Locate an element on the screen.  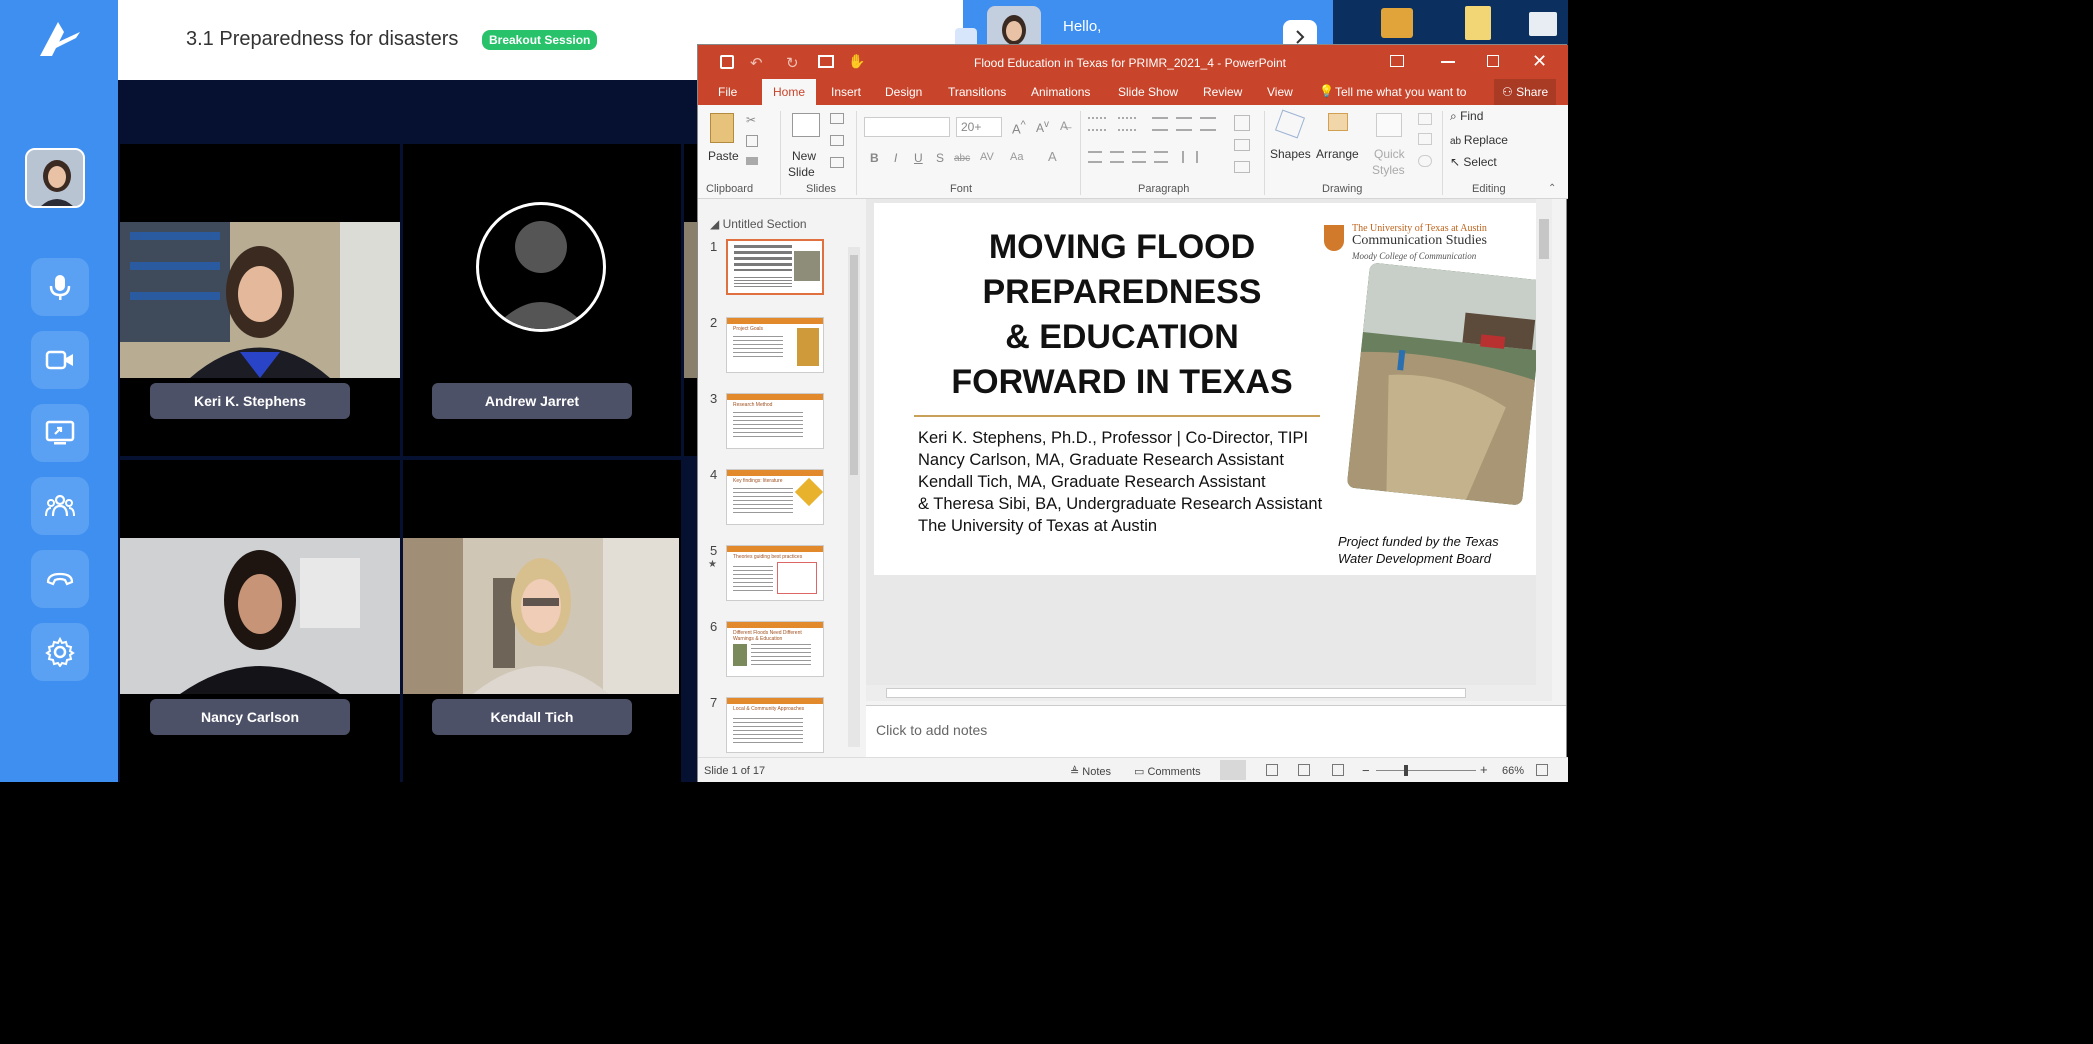
bold-icon: B is located at coordinates (874, 158).